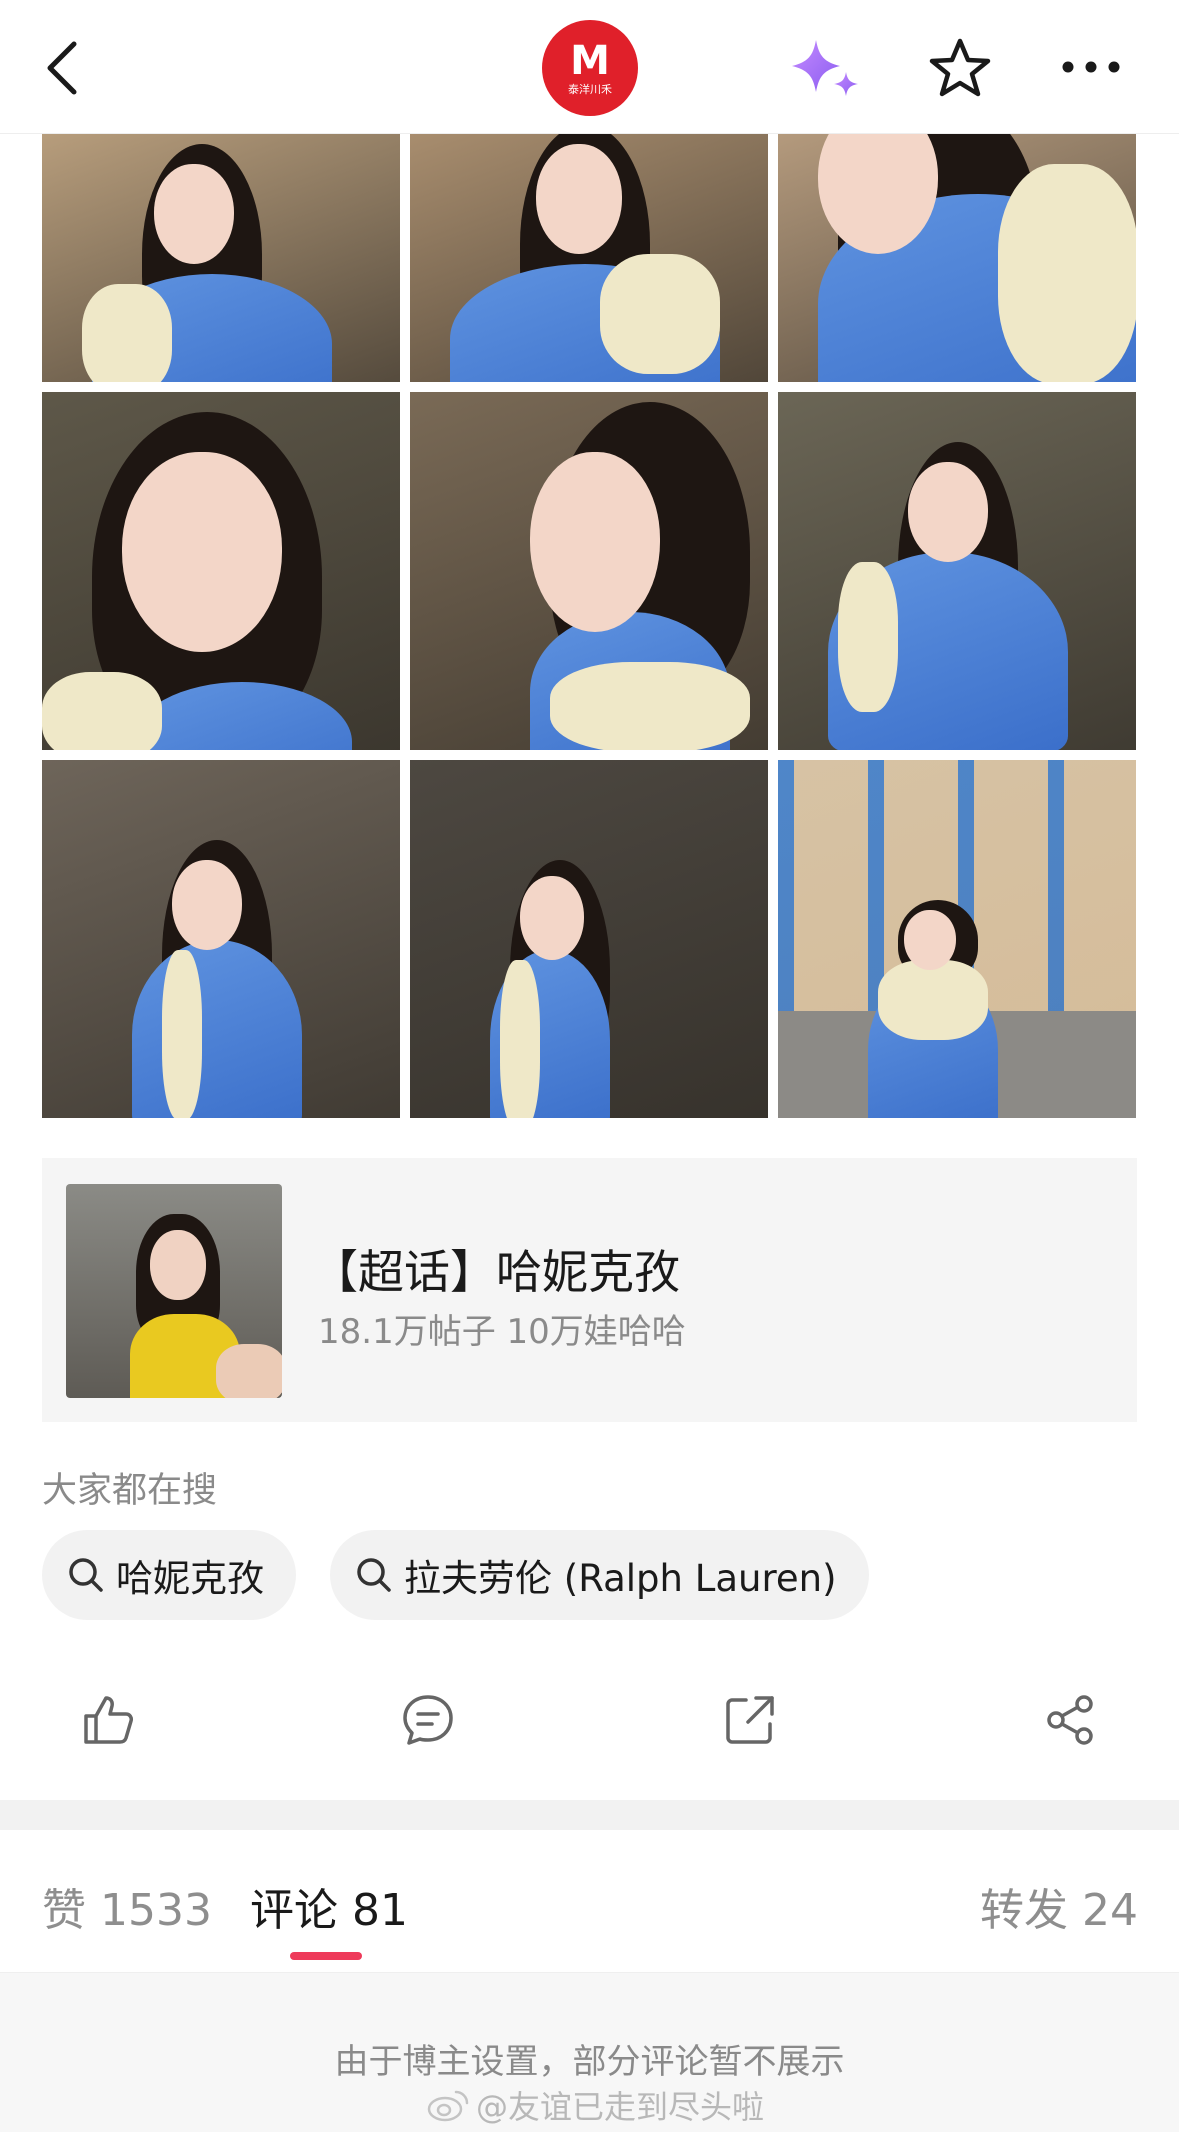 This screenshot has height=2132, width=1179. I want to click on back-button, so click(64, 68).